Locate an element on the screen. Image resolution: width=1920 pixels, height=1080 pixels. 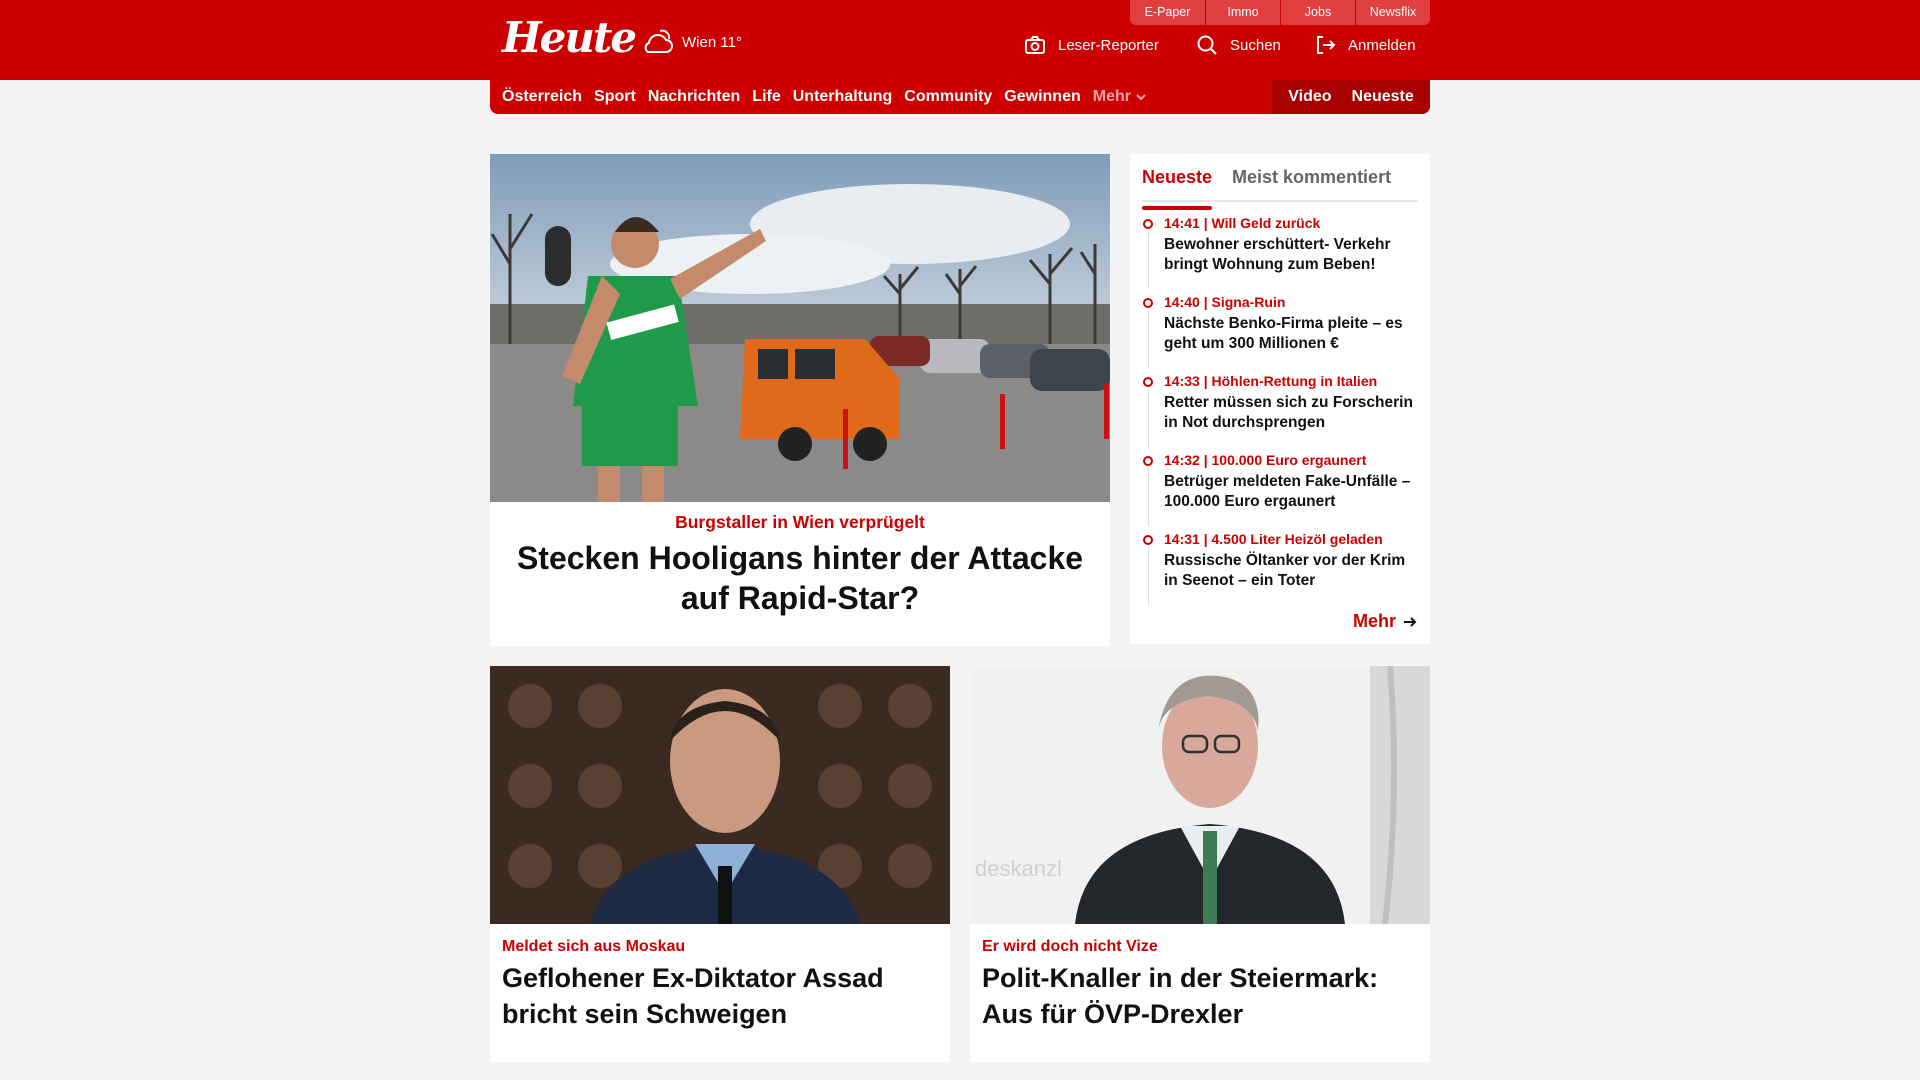
jobs-link: Jobs is located at coordinates (1317, 12).